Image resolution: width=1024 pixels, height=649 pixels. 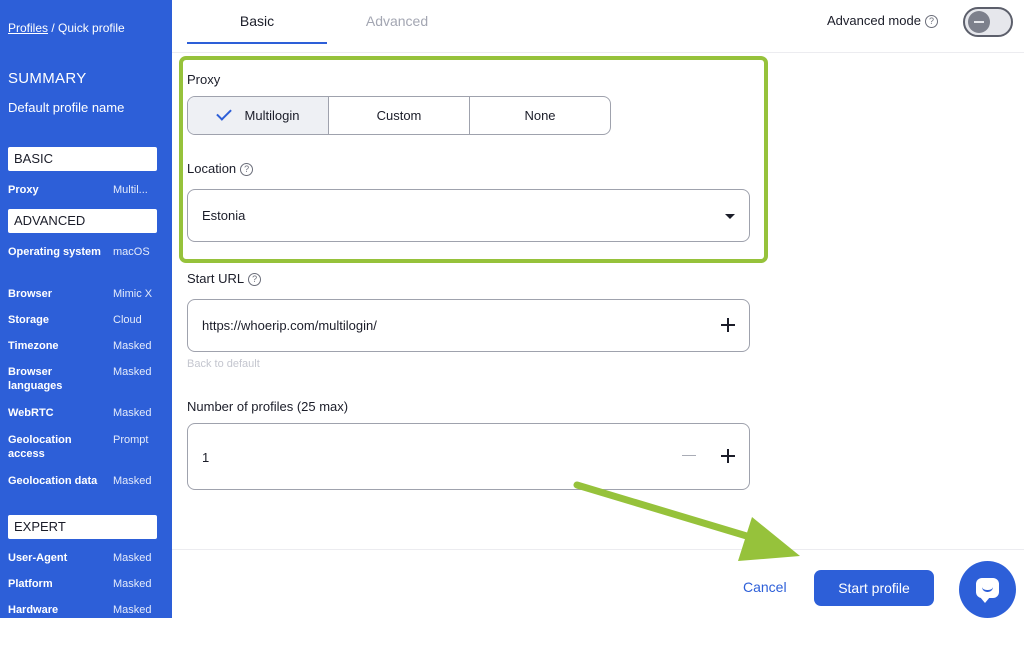 I want to click on summary-row-value: macOS, so click(x=131, y=252).